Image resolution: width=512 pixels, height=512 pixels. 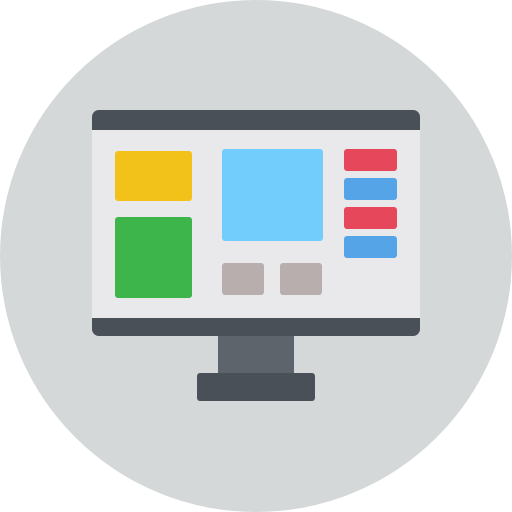 I want to click on preview-panel, so click(x=272, y=195).